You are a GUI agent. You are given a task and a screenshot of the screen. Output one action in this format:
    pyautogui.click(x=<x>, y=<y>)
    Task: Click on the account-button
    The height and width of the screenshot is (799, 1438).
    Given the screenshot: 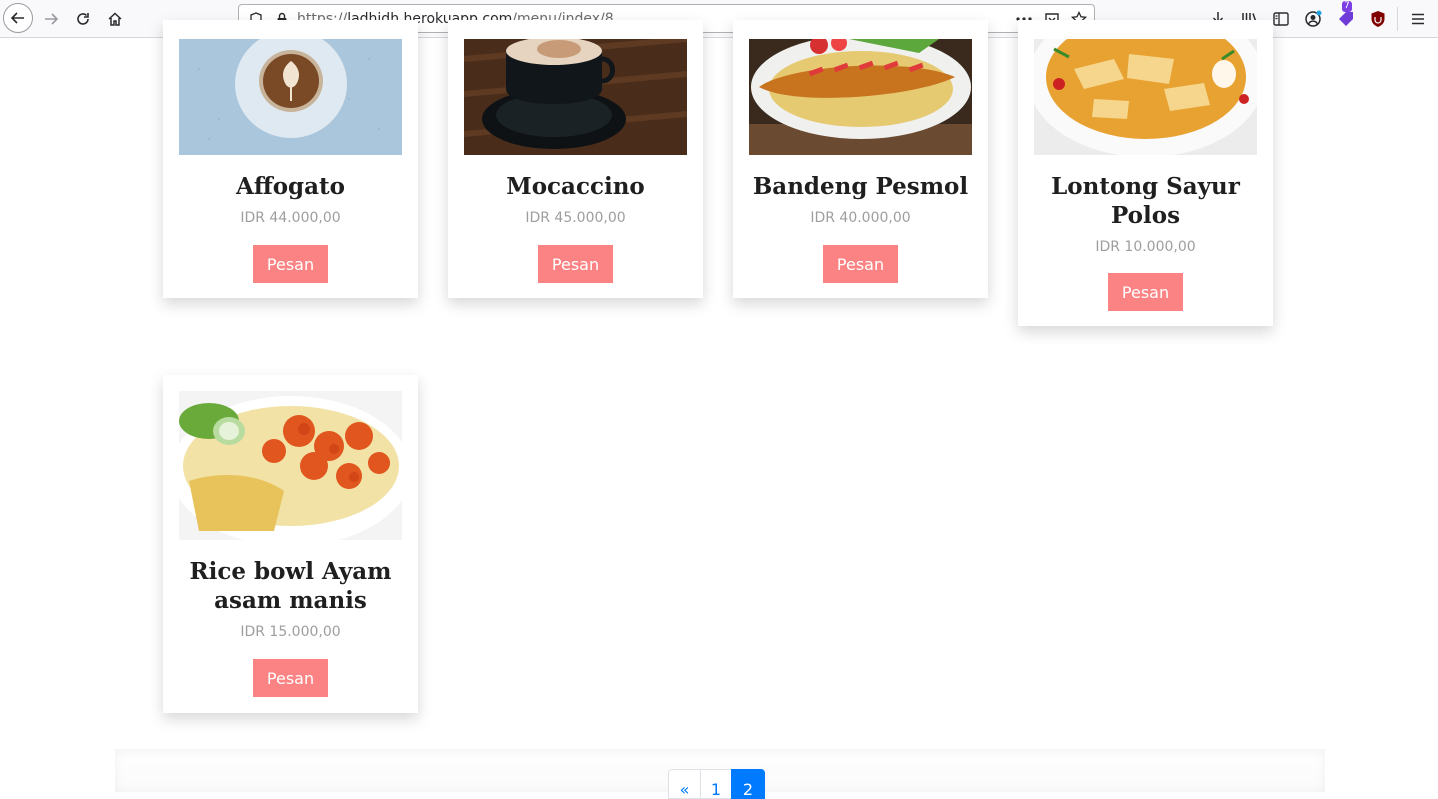 What is the action you would take?
    pyautogui.click(x=1313, y=19)
    